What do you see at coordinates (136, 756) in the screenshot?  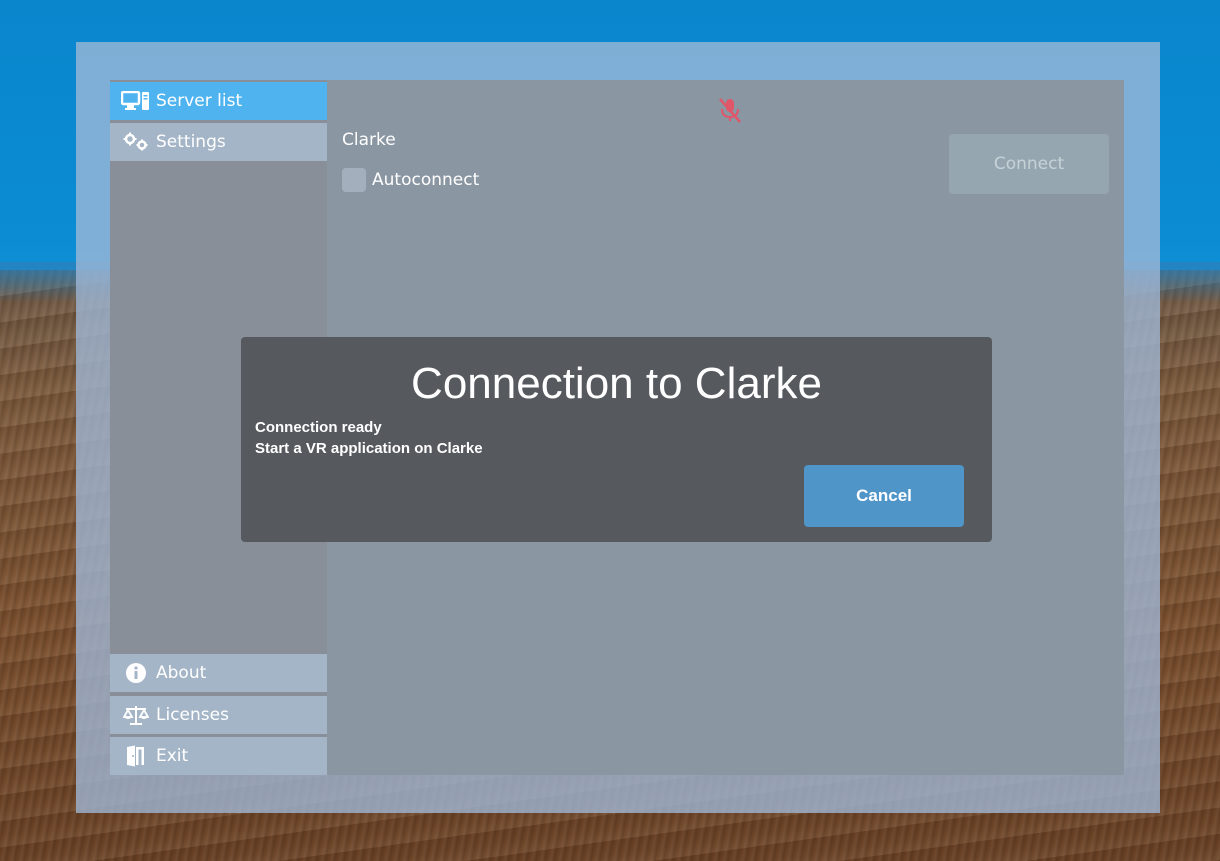 I see `exit-door-icon` at bounding box center [136, 756].